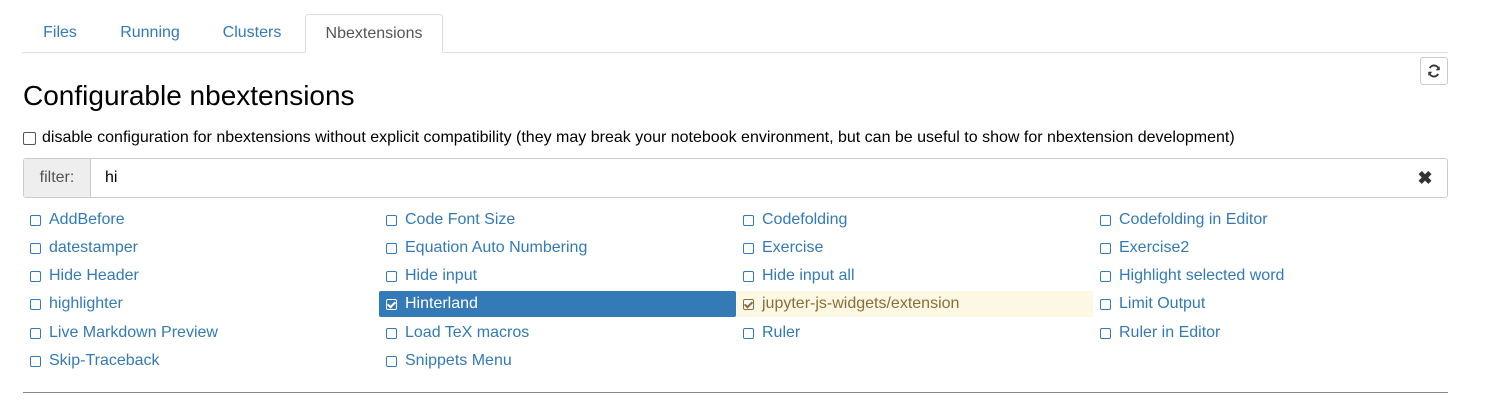 This screenshot has width=1492, height=407. What do you see at coordinates (1162, 303) in the screenshot?
I see `extension-label: Limit Output` at bounding box center [1162, 303].